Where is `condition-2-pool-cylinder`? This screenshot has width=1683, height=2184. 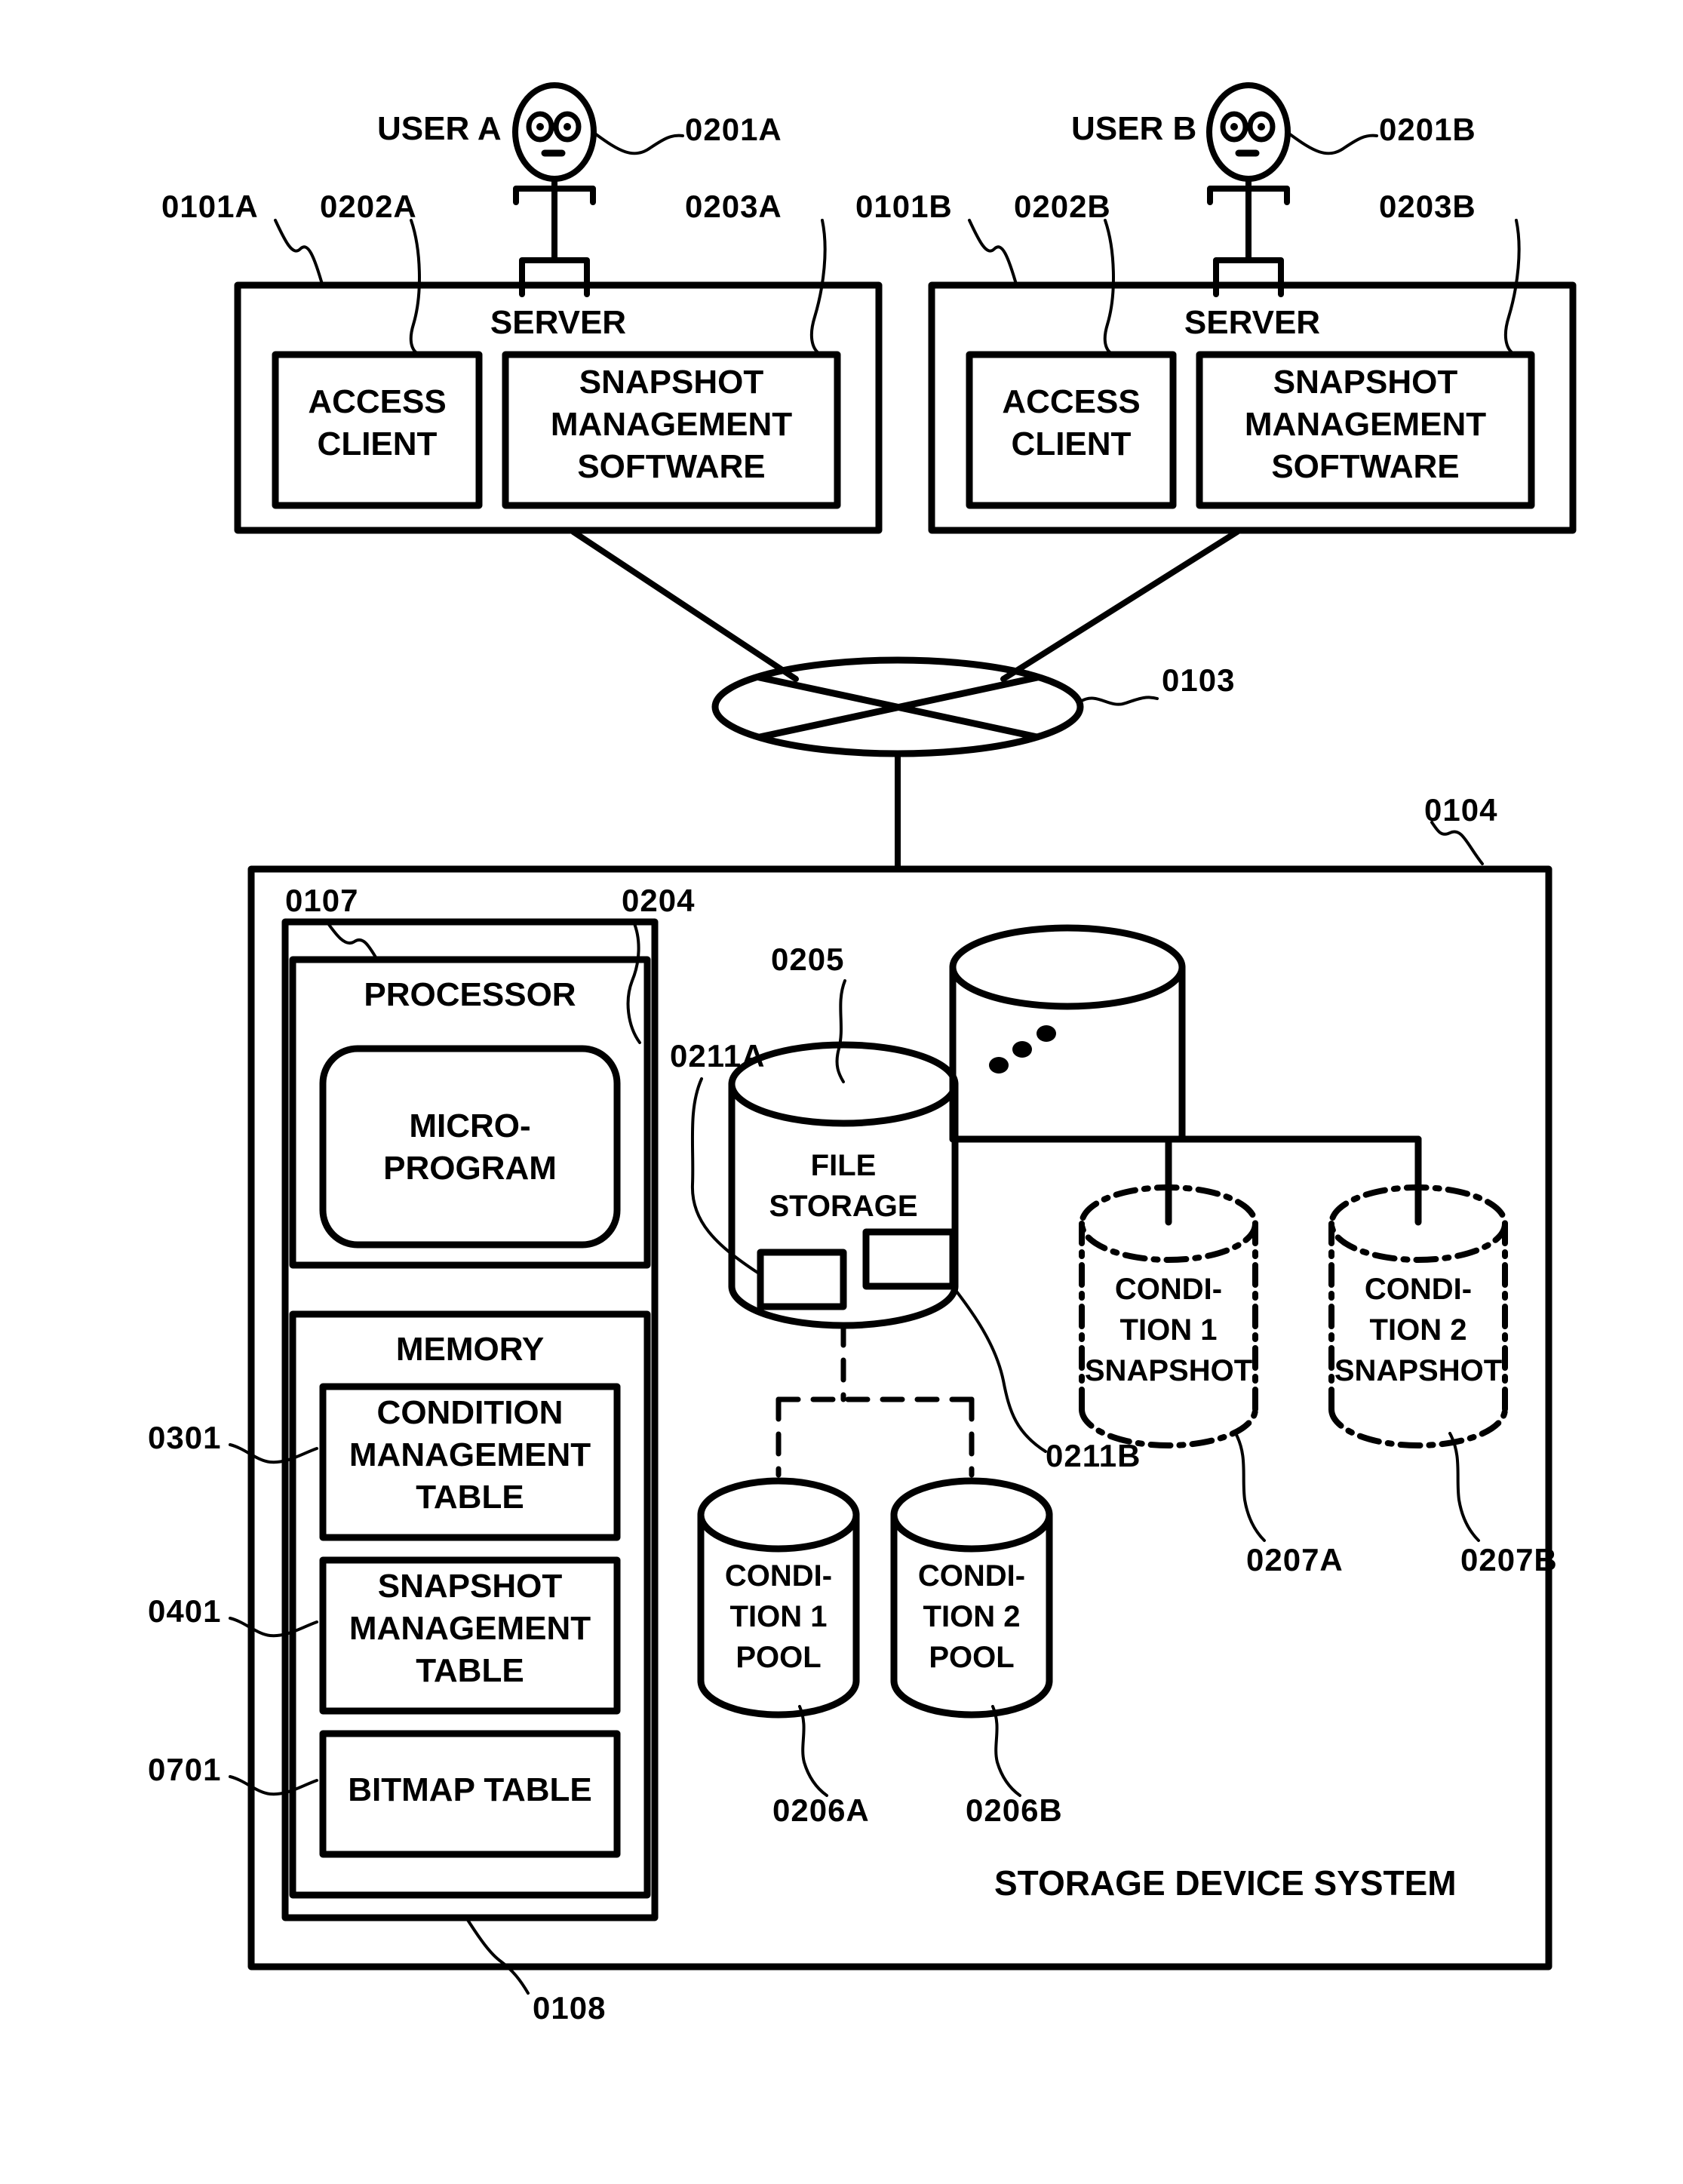 condition-2-pool-cylinder is located at coordinates (972, 1598).